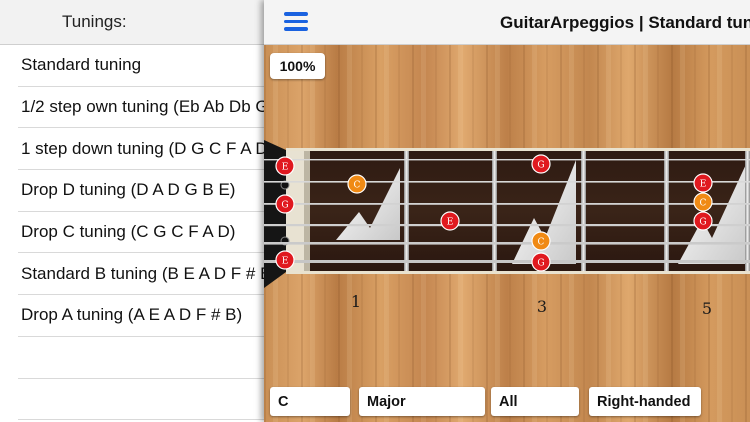 Image resolution: width=750 pixels, height=422 pixels. What do you see at coordinates (356, 301) in the screenshot?
I see `fret-number-1: 1` at bounding box center [356, 301].